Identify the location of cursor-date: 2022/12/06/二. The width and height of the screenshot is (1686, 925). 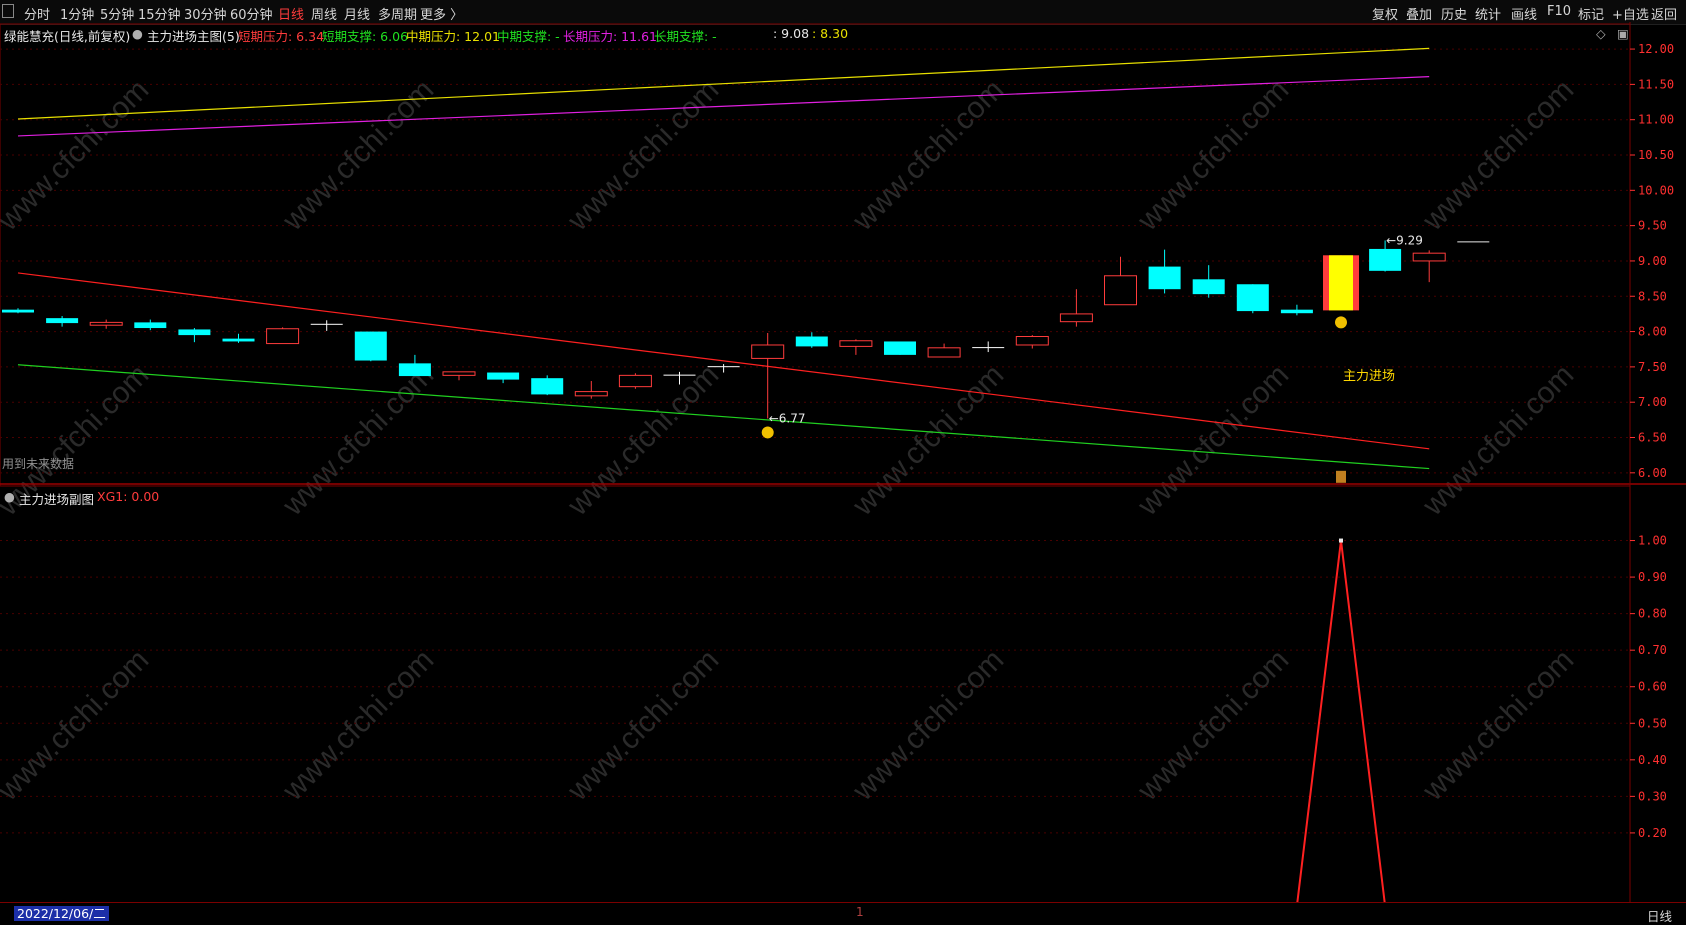
(61, 913).